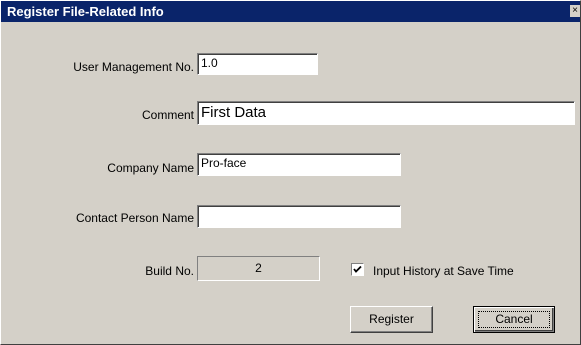 This screenshot has width=581, height=345. I want to click on input-history-checkbox, so click(357, 269).